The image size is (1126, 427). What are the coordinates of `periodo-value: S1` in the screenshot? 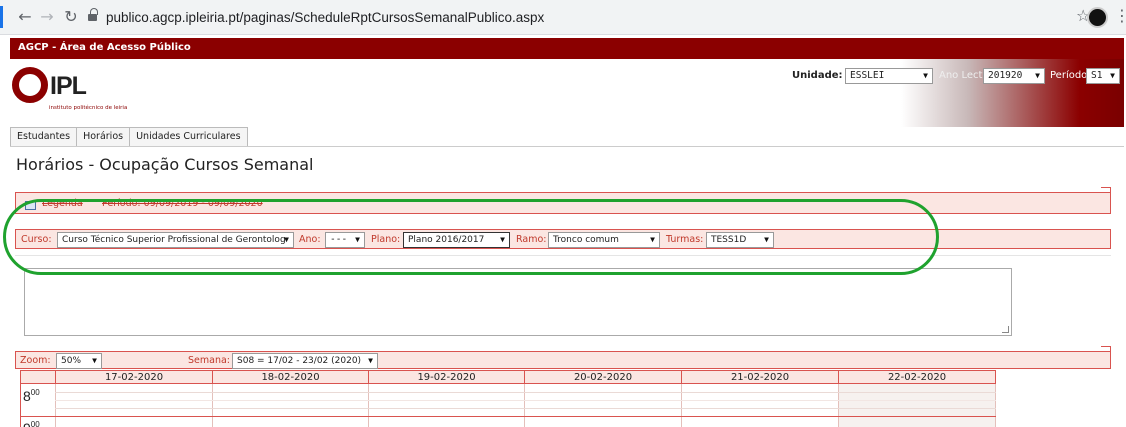 It's located at (1097, 75).